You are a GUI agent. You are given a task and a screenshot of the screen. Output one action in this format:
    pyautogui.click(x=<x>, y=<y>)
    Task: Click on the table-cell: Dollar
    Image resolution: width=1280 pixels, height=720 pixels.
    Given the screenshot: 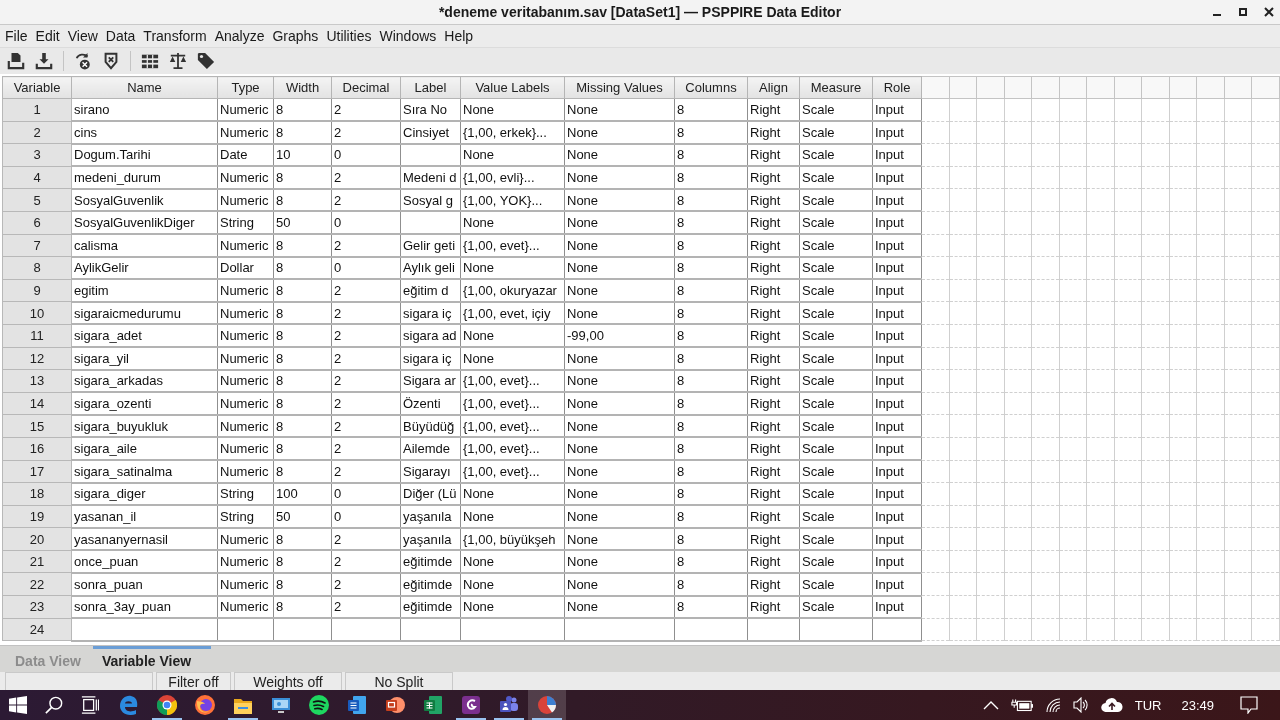 What is the action you would take?
    pyautogui.click(x=245, y=268)
    